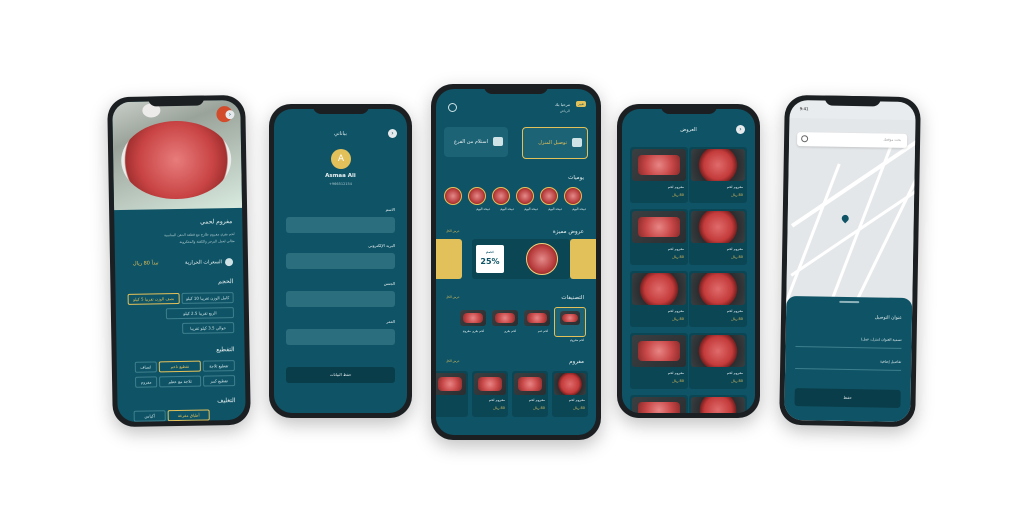 This screenshot has width=1024, height=512. What do you see at coordinates (340, 261) in the screenshot?
I see `email-field` at bounding box center [340, 261].